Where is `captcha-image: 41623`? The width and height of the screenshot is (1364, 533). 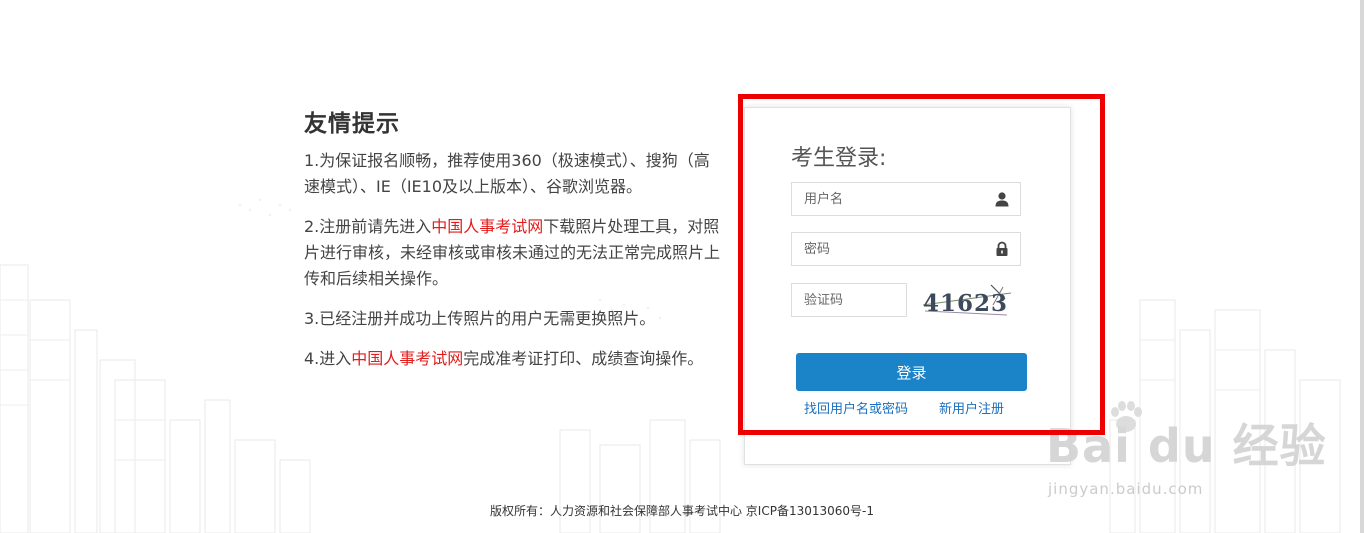
captcha-image: 41623 is located at coordinates (967, 301).